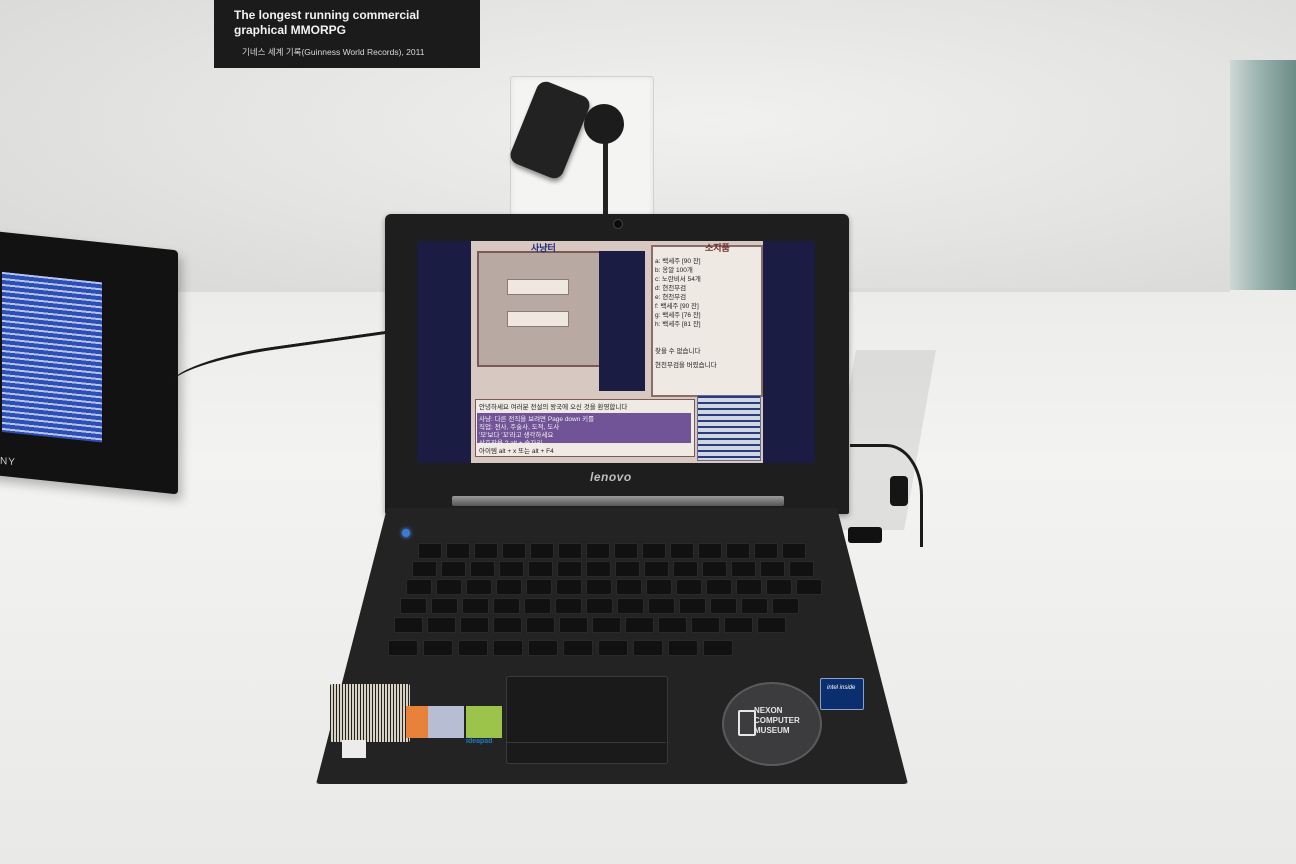 Image resolution: width=1296 pixels, height=864 pixels. I want to click on status-panel, so click(729, 428).